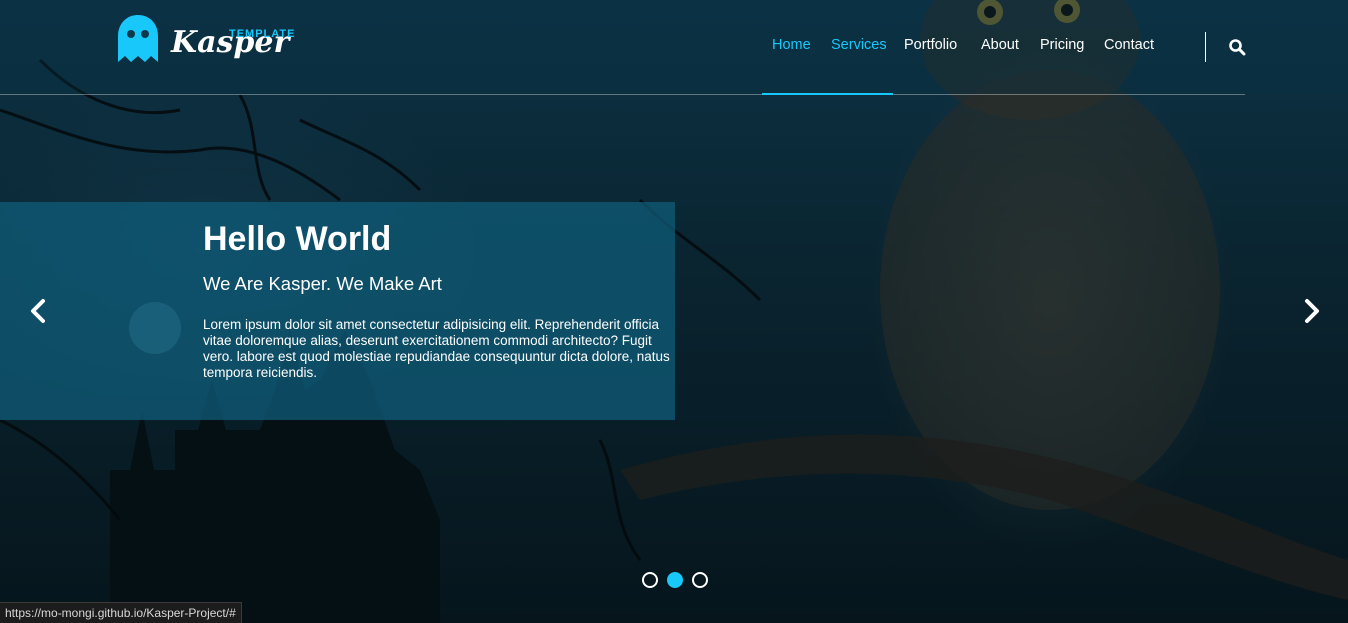  Describe the element at coordinates (138, 38) in the screenshot. I see `ghost-icon` at that location.